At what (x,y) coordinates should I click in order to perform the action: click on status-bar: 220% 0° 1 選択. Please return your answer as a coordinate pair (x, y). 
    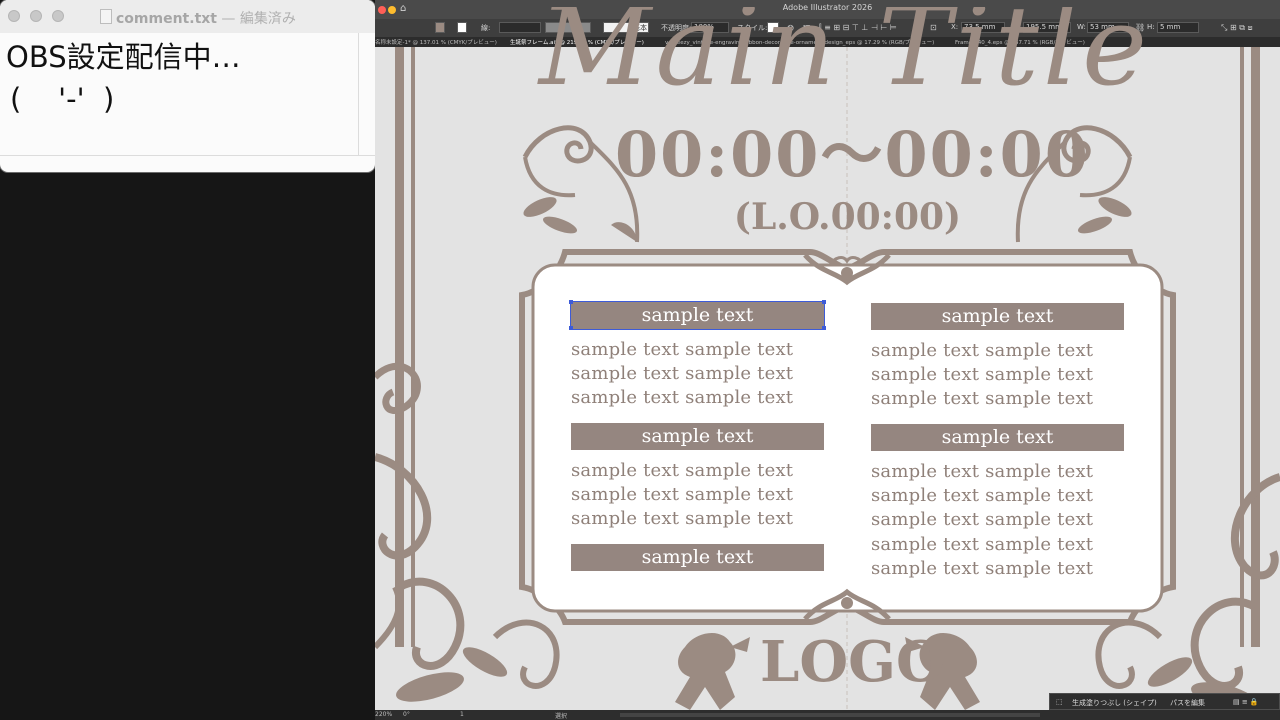
    Looking at the image, I should click on (827, 715).